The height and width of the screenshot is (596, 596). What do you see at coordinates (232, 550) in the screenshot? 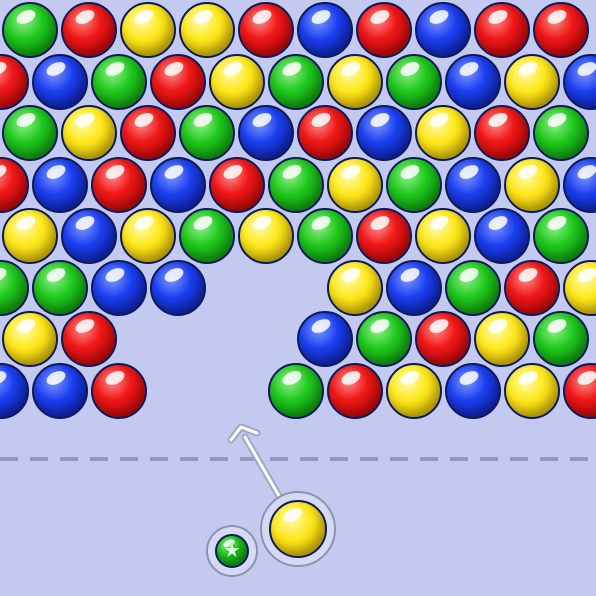
I see `star-icon: ★` at bounding box center [232, 550].